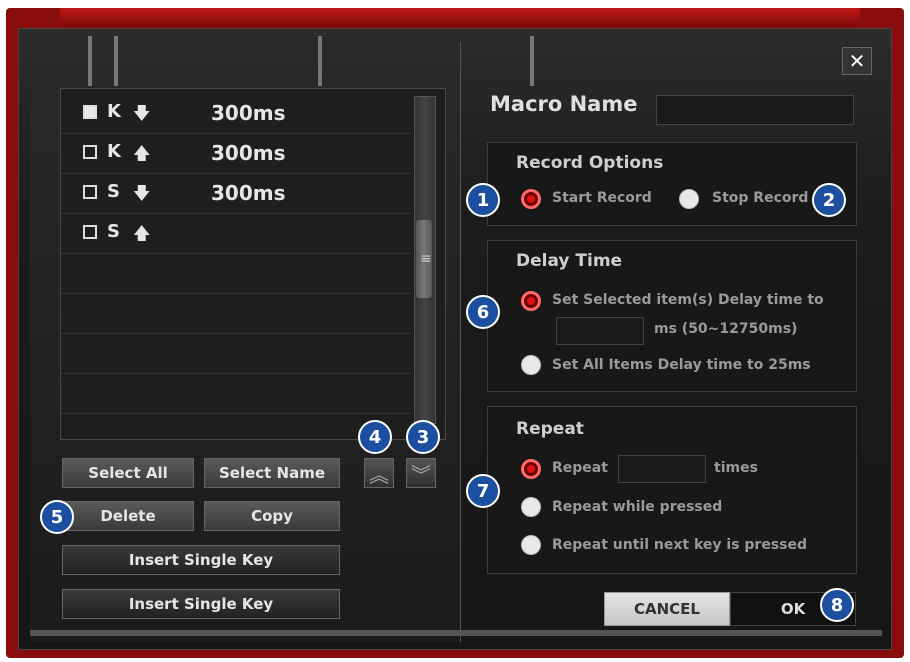 This screenshot has height=662, width=910. I want to click on callout-badge: 3, so click(423, 437).